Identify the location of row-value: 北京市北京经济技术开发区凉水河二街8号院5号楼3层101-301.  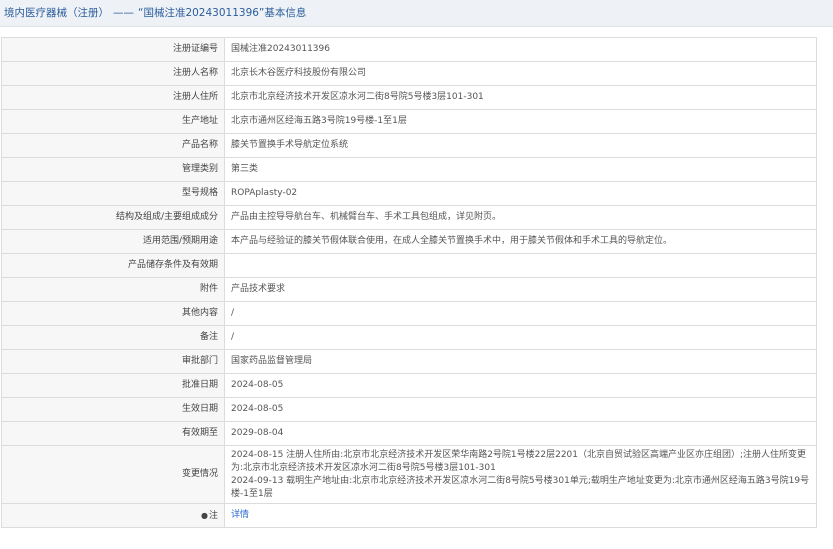
(520, 97).